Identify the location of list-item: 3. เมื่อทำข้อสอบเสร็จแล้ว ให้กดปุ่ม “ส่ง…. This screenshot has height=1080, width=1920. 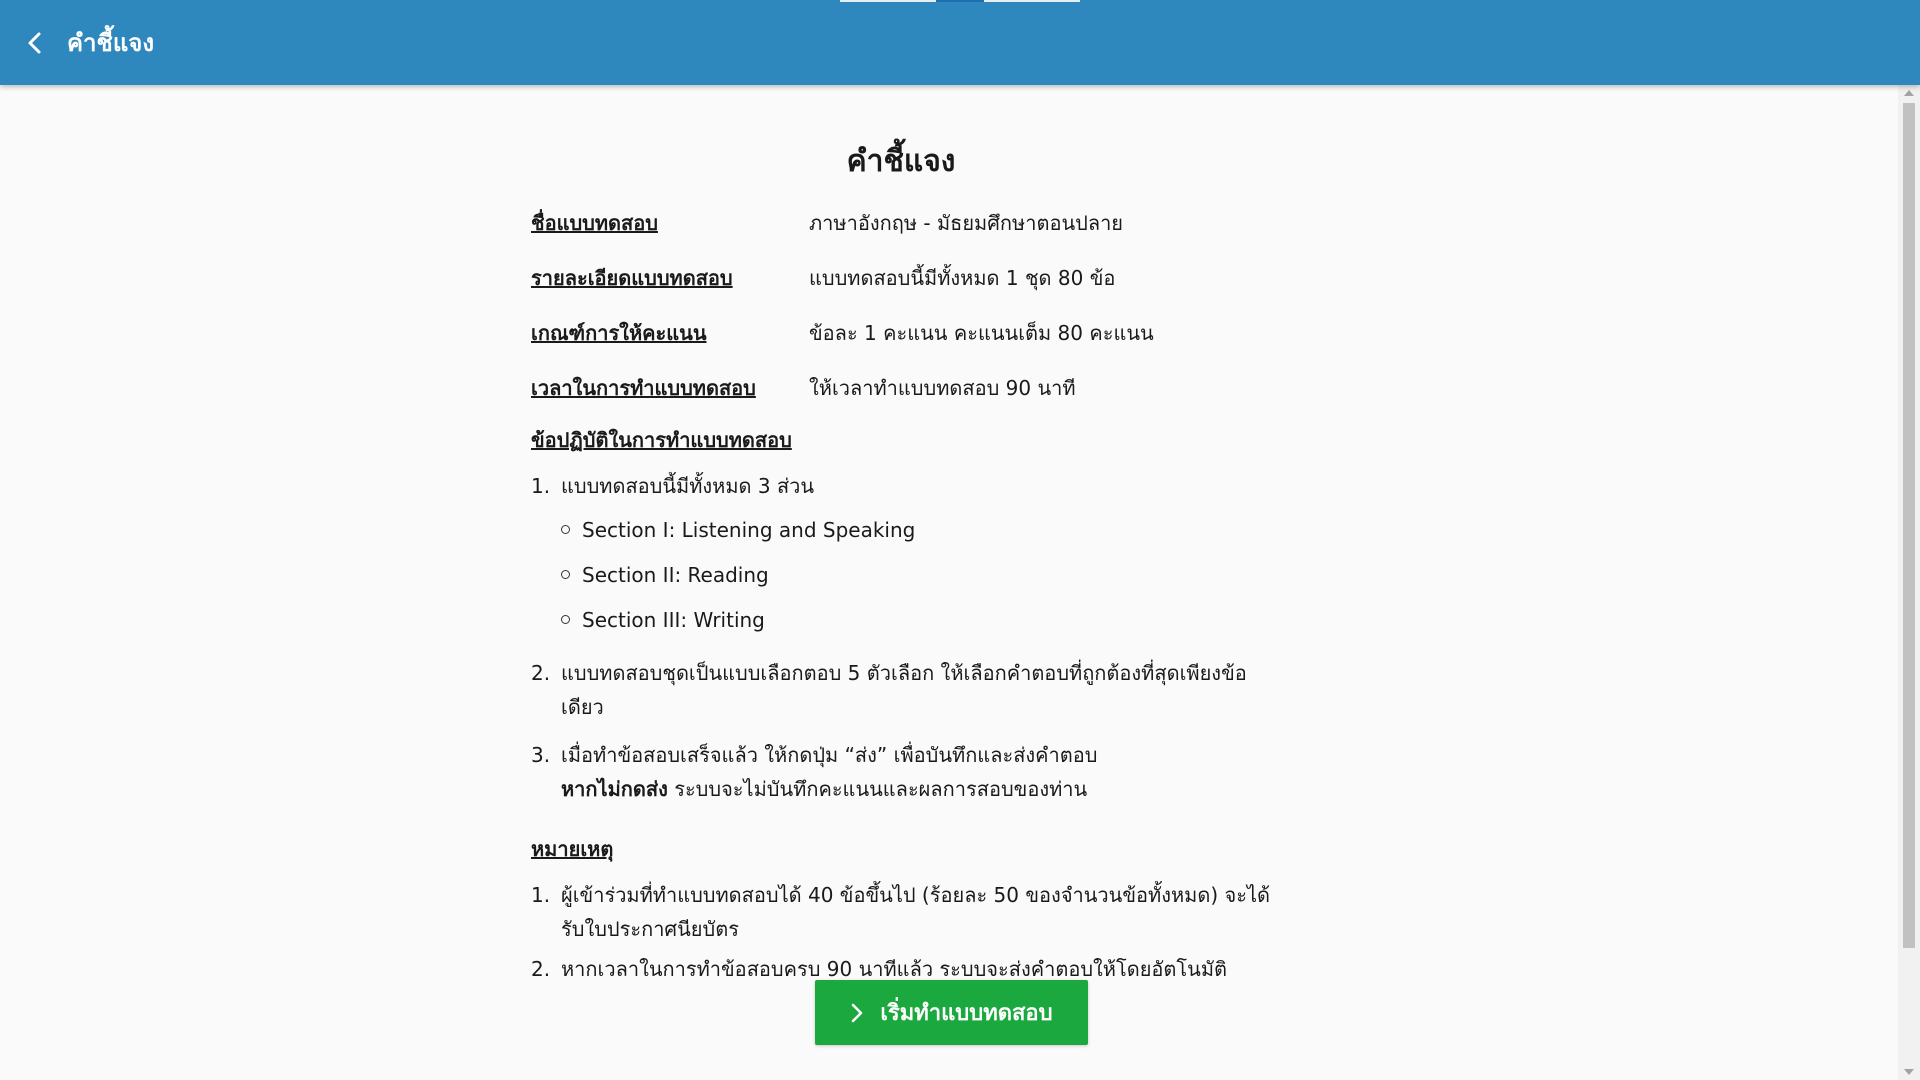
(901, 772).